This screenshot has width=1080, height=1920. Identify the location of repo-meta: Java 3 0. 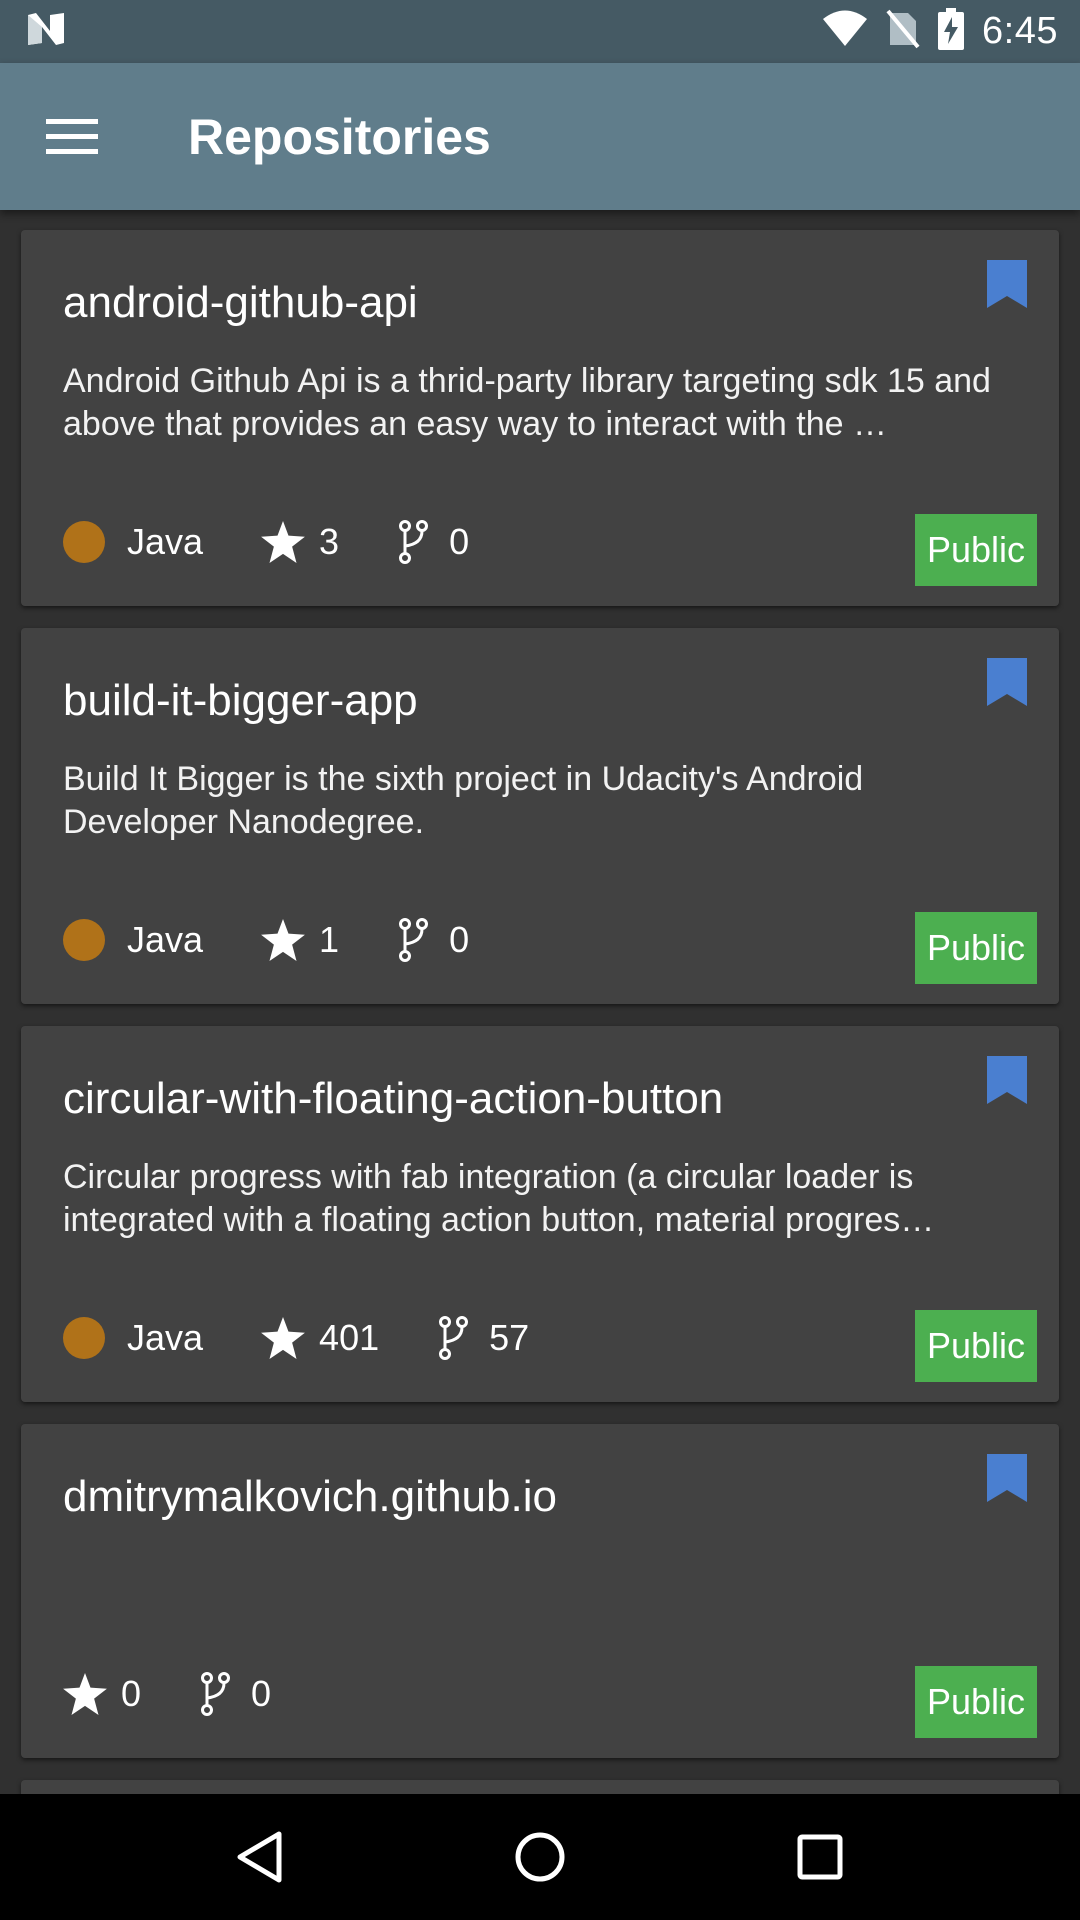
(292, 542).